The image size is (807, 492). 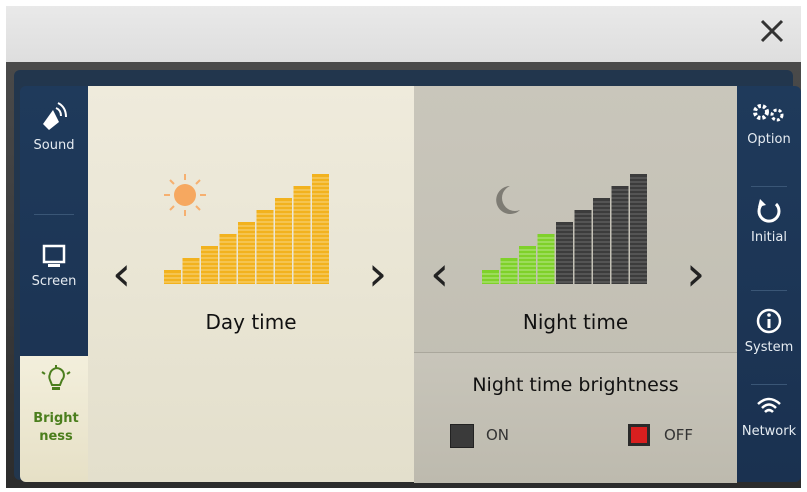 I want to click on title-bar, so click(x=403, y=31).